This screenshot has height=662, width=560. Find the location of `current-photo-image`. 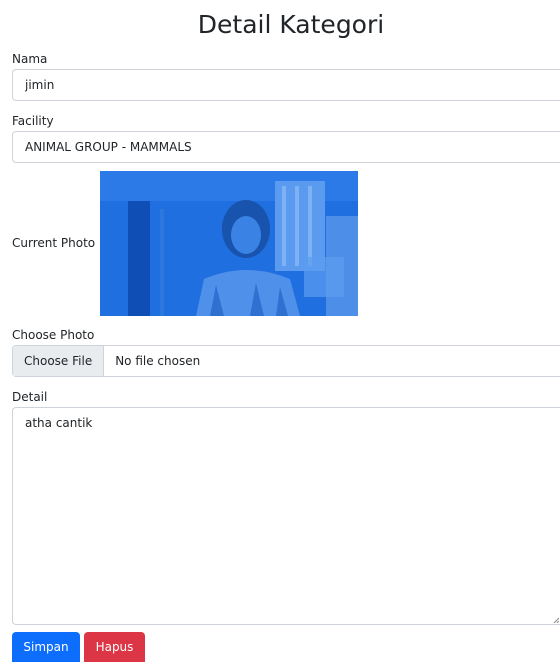

current-photo-image is located at coordinates (229, 243).